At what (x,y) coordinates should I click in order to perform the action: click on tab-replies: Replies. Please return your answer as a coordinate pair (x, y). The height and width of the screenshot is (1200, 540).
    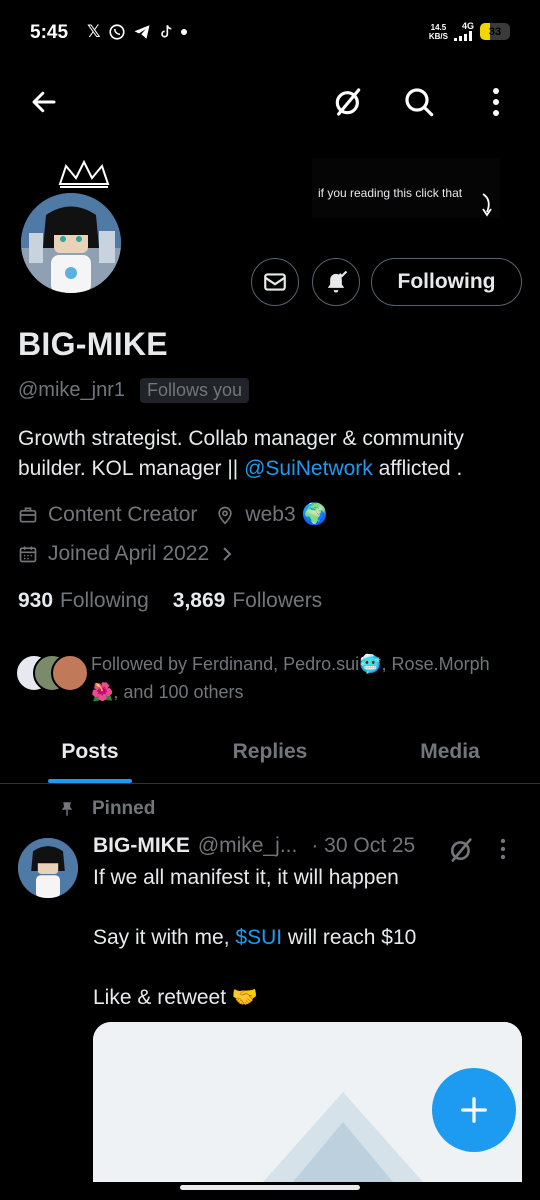
    Looking at the image, I should click on (270, 751).